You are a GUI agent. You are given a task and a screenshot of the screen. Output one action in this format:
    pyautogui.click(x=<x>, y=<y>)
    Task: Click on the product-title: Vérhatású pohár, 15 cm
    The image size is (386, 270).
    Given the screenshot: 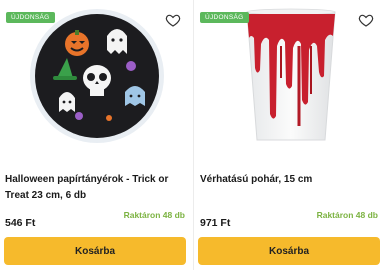 What is the action you would take?
    pyautogui.click(x=289, y=180)
    